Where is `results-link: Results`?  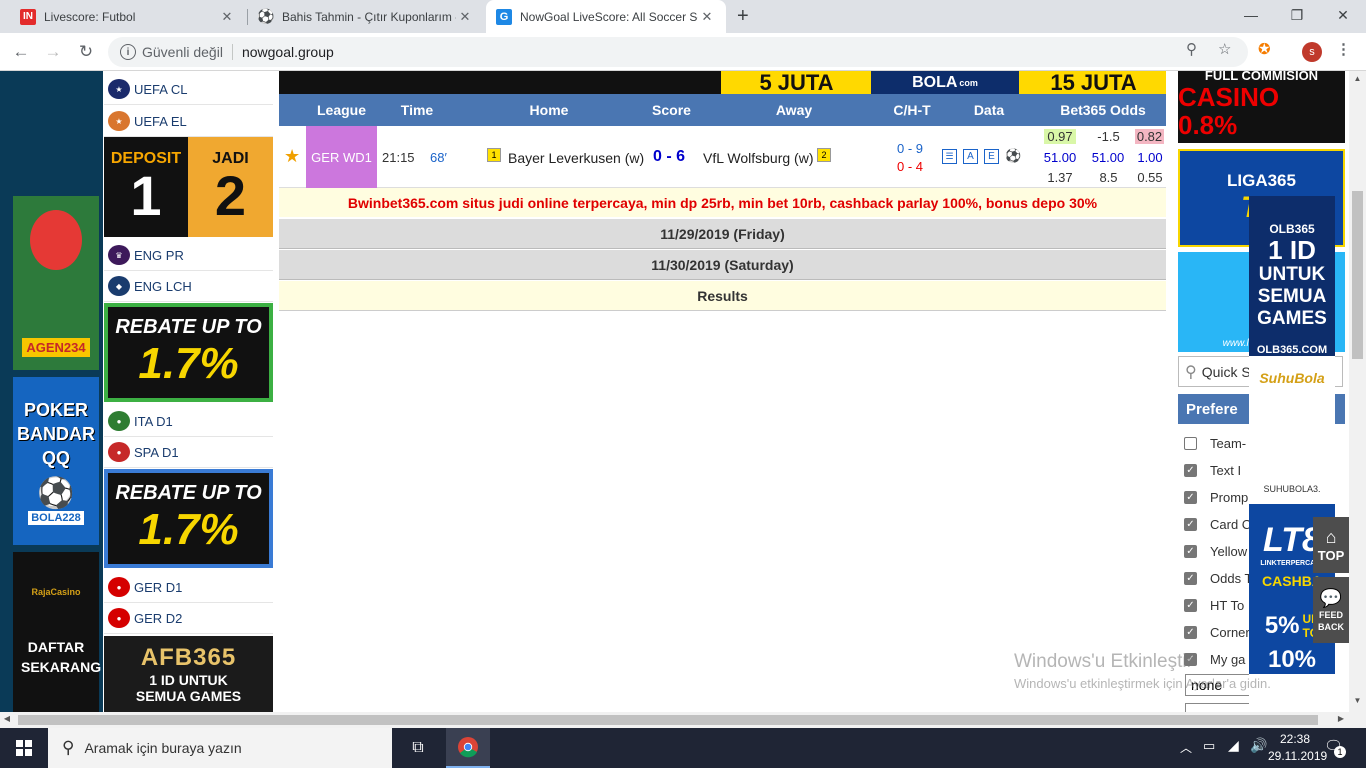 results-link: Results is located at coordinates (722, 296).